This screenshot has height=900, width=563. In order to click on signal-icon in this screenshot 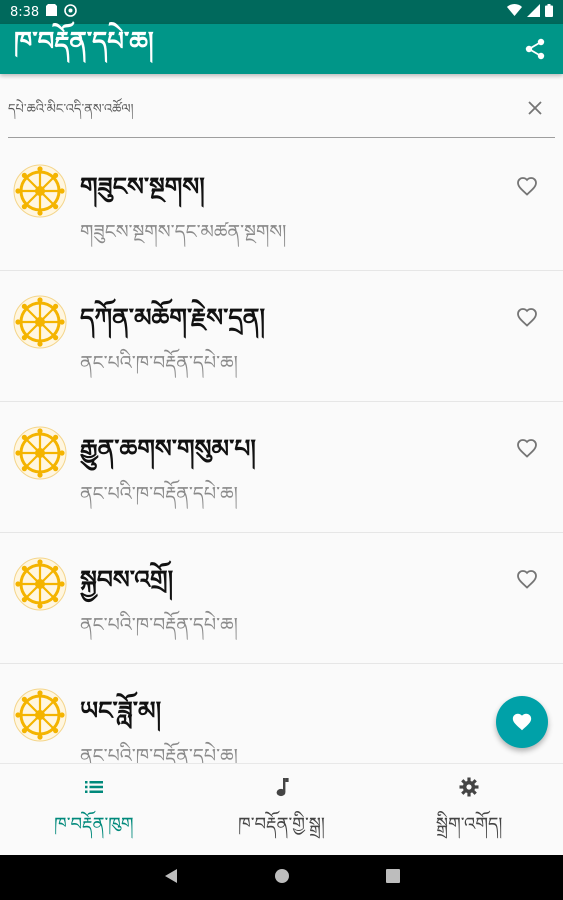, I will do `click(533, 12)`.